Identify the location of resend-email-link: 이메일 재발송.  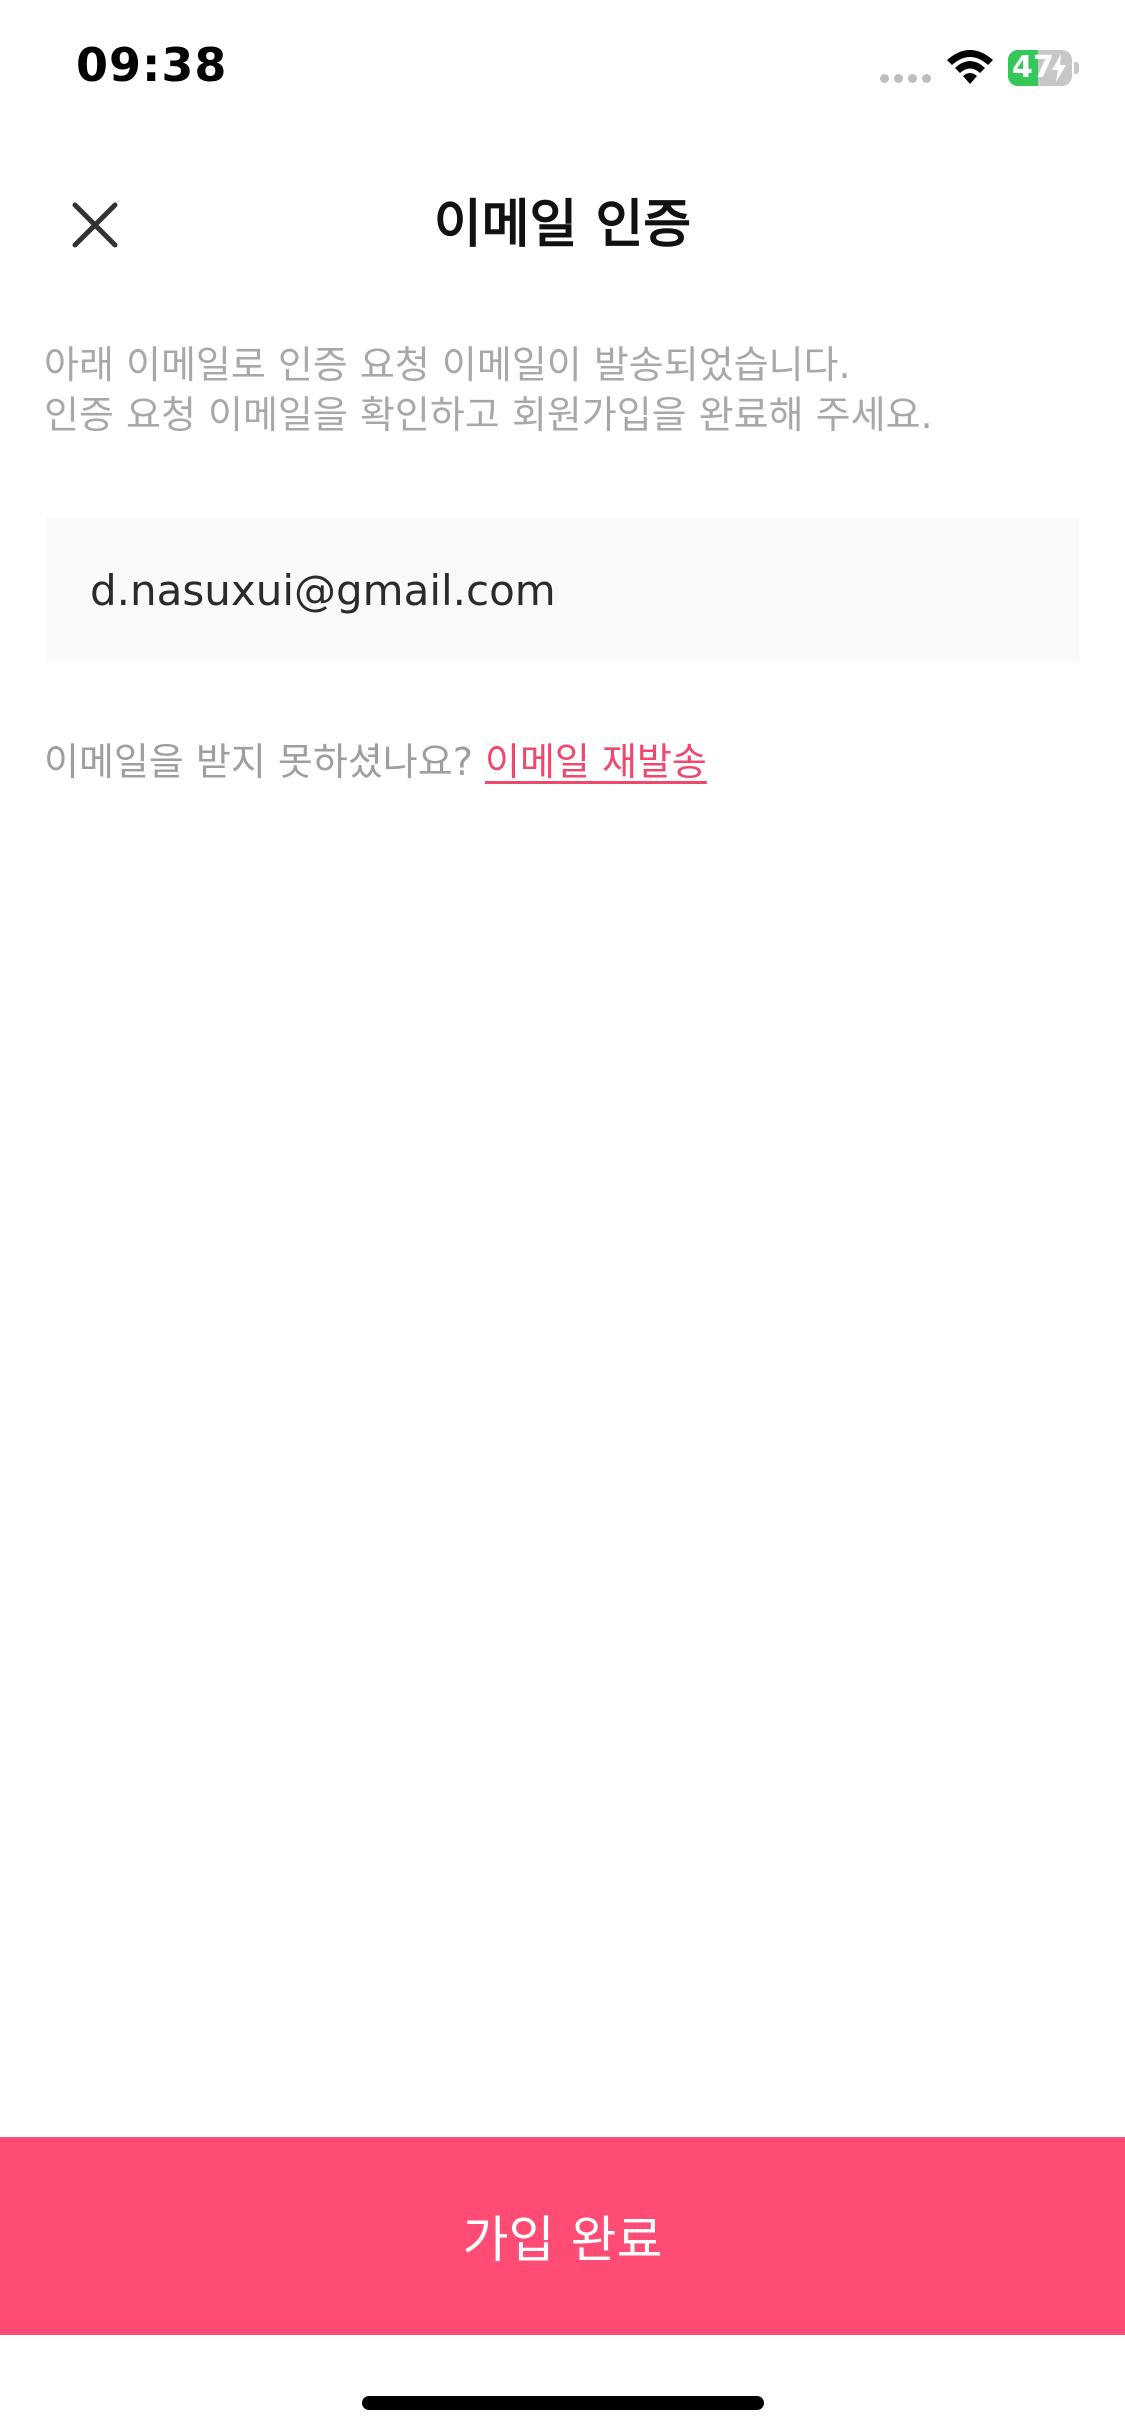
(596, 762).